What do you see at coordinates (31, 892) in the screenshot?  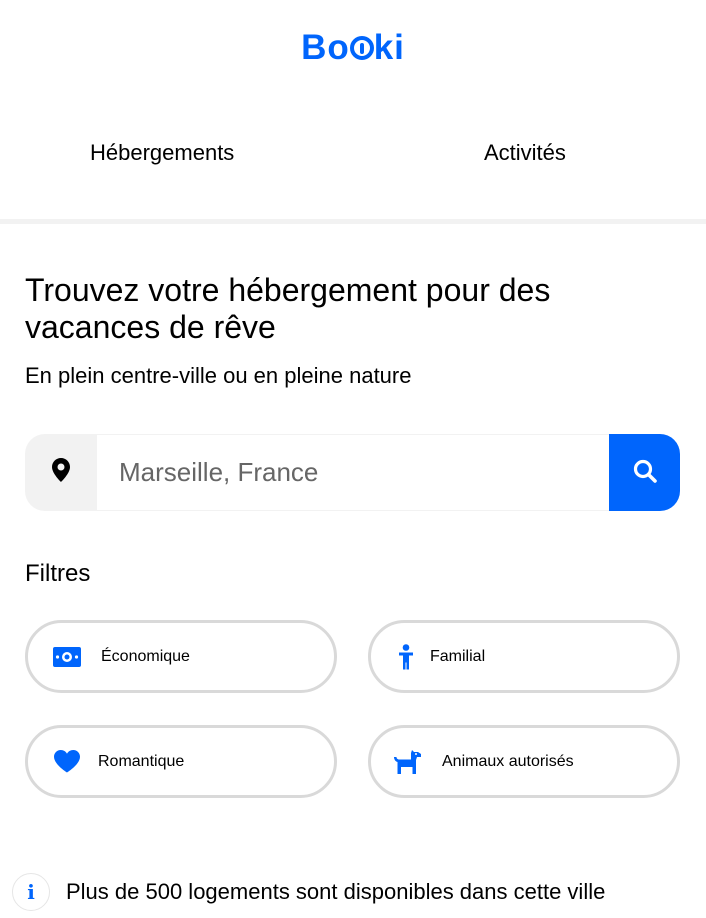 I see `info-icon: i` at bounding box center [31, 892].